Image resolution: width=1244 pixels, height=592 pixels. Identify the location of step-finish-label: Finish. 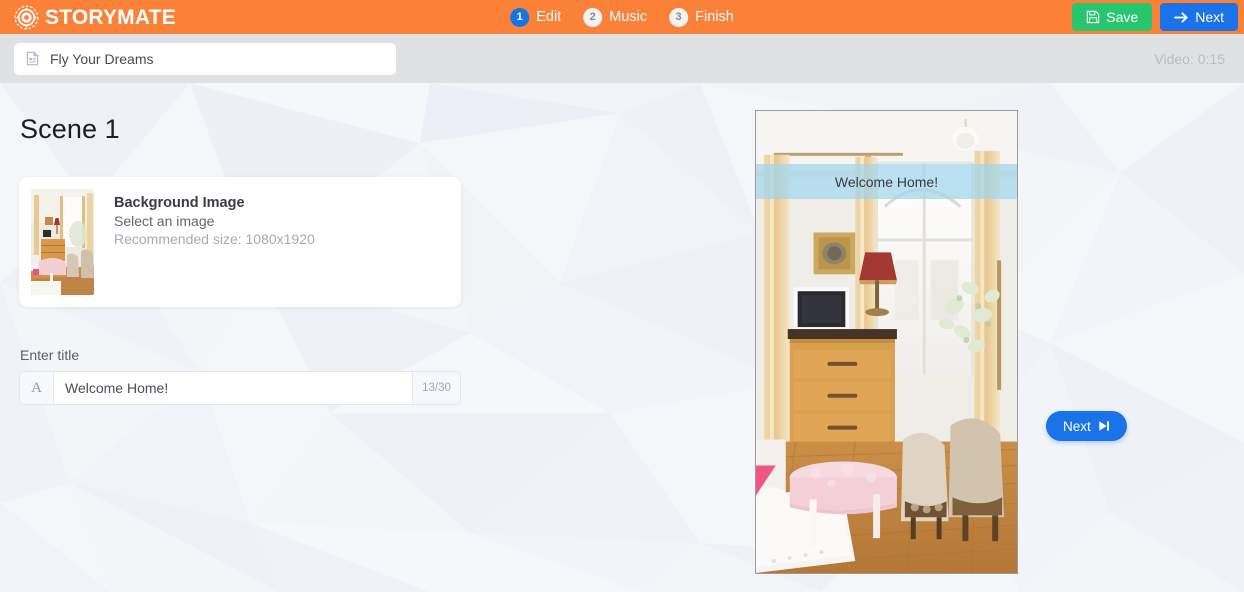
(714, 17).